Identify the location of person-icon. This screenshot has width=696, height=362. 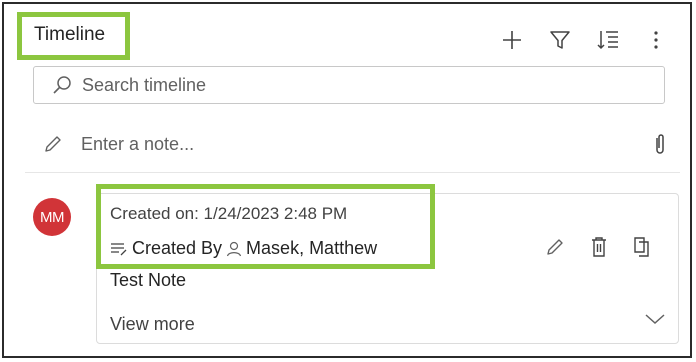
(234, 248).